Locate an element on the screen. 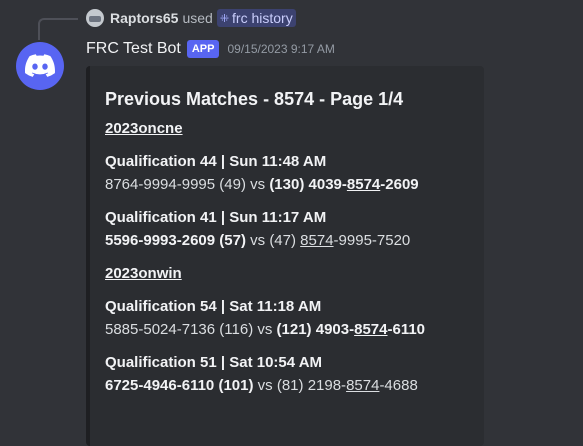  message-header: FRC Test Bot APP 09/15/2023 9:17 AM is located at coordinates (210, 49).